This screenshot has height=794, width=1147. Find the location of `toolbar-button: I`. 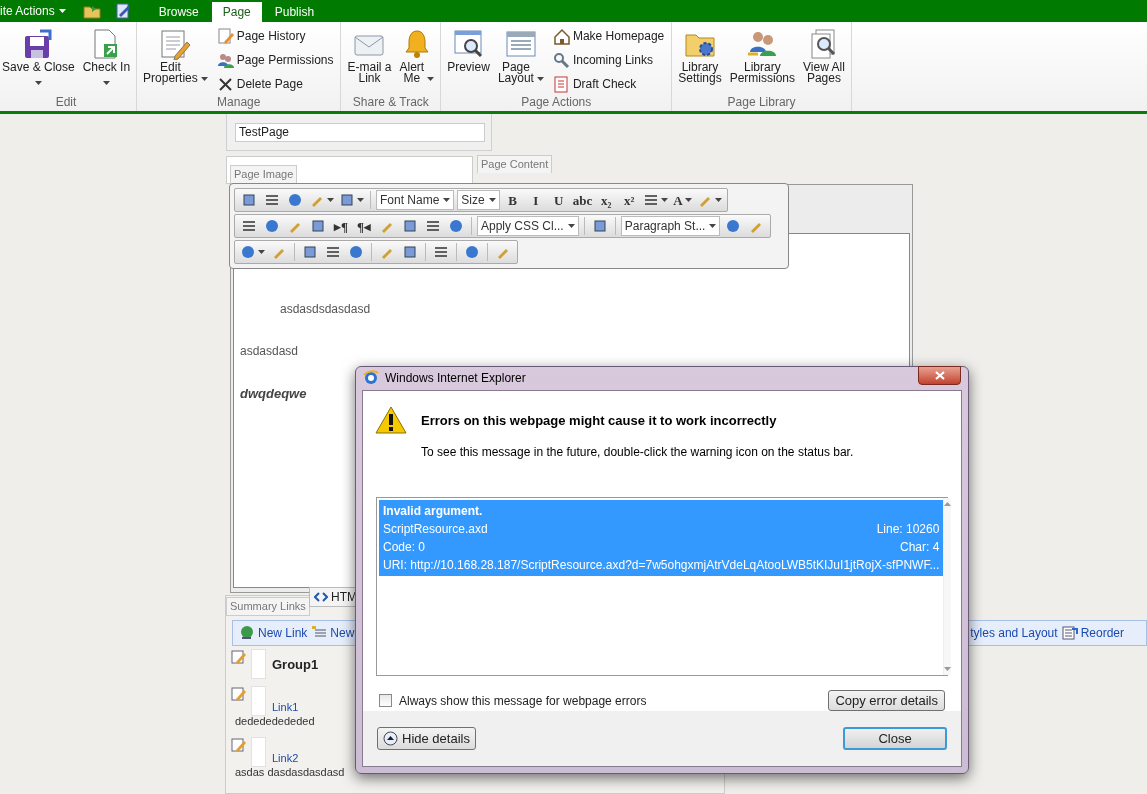

toolbar-button: I is located at coordinates (535, 200).